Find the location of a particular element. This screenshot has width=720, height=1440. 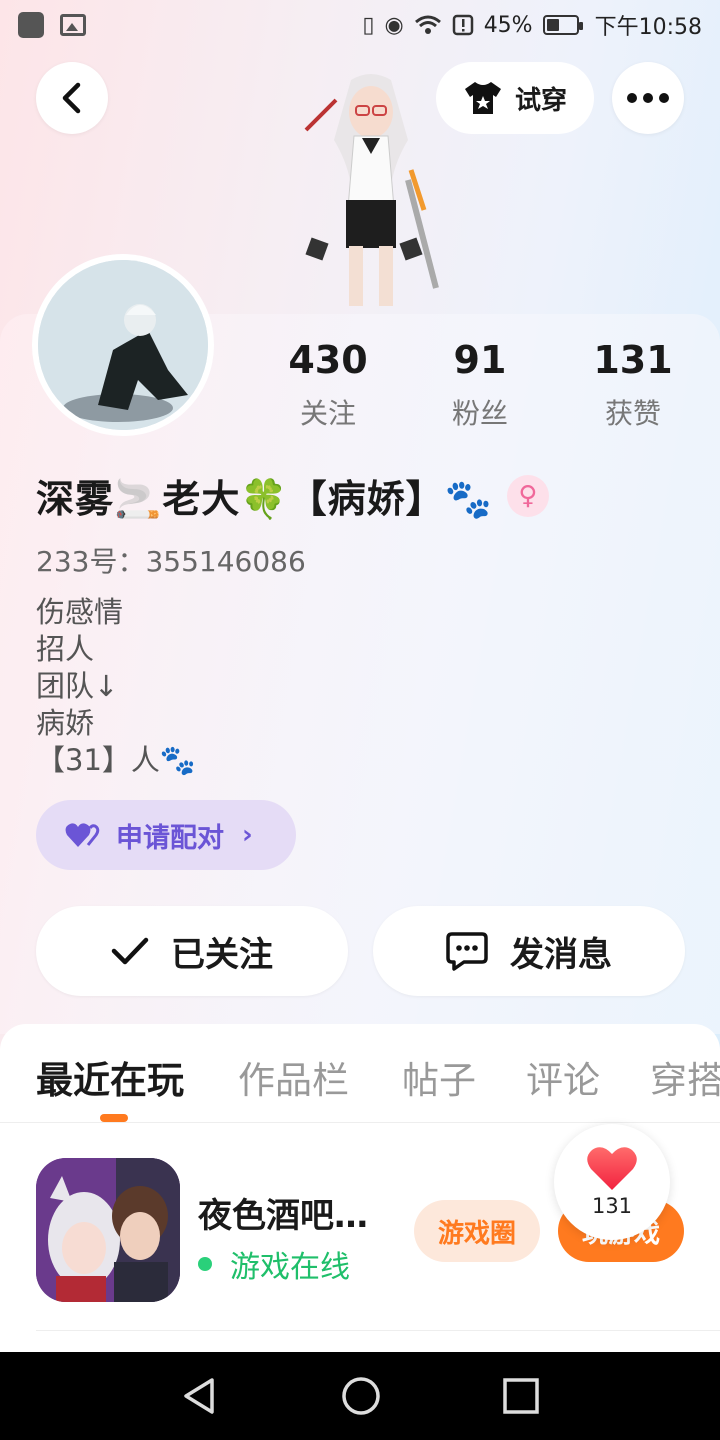

like-button: 131 is located at coordinates (612, 1182).